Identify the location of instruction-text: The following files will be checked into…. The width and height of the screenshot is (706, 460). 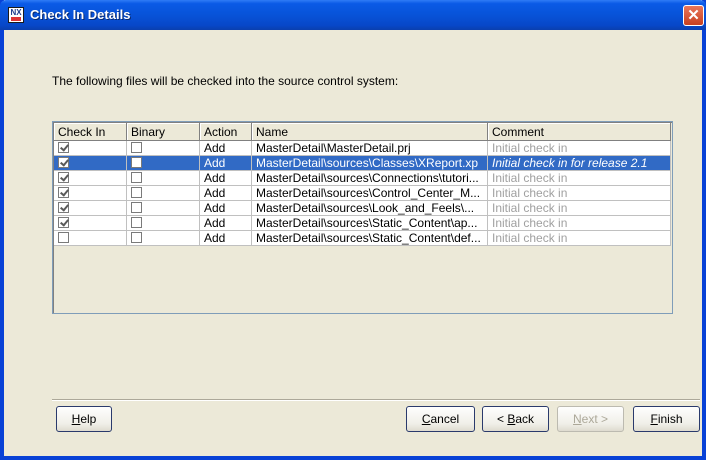
(225, 81).